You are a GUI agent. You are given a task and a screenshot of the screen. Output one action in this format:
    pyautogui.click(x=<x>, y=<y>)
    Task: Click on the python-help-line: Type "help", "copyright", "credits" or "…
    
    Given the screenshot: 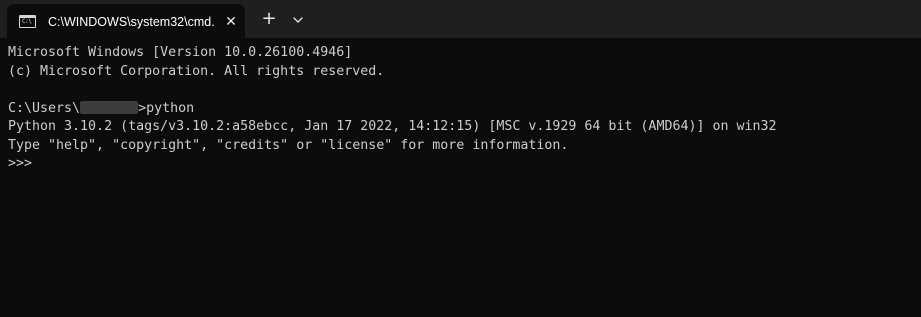 What is the action you would take?
    pyautogui.click(x=288, y=145)
    